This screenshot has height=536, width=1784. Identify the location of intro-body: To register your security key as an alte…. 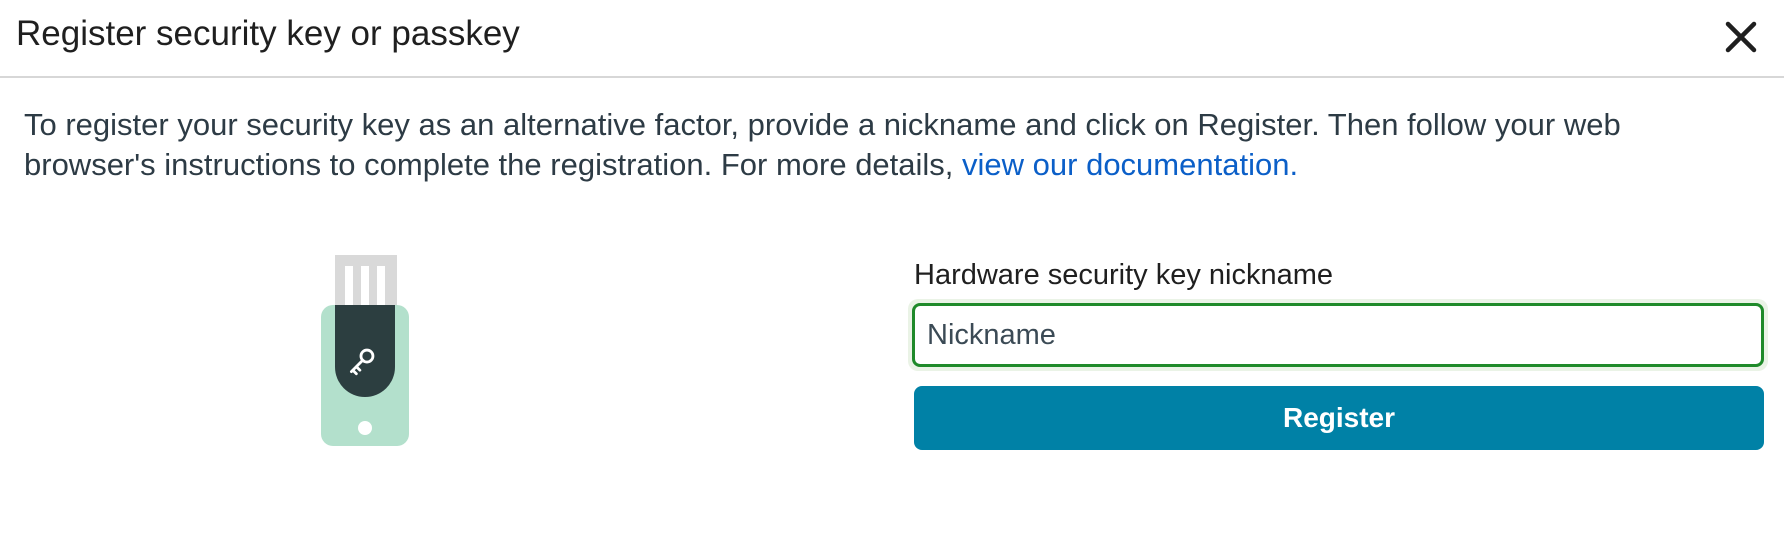
(822, 144).